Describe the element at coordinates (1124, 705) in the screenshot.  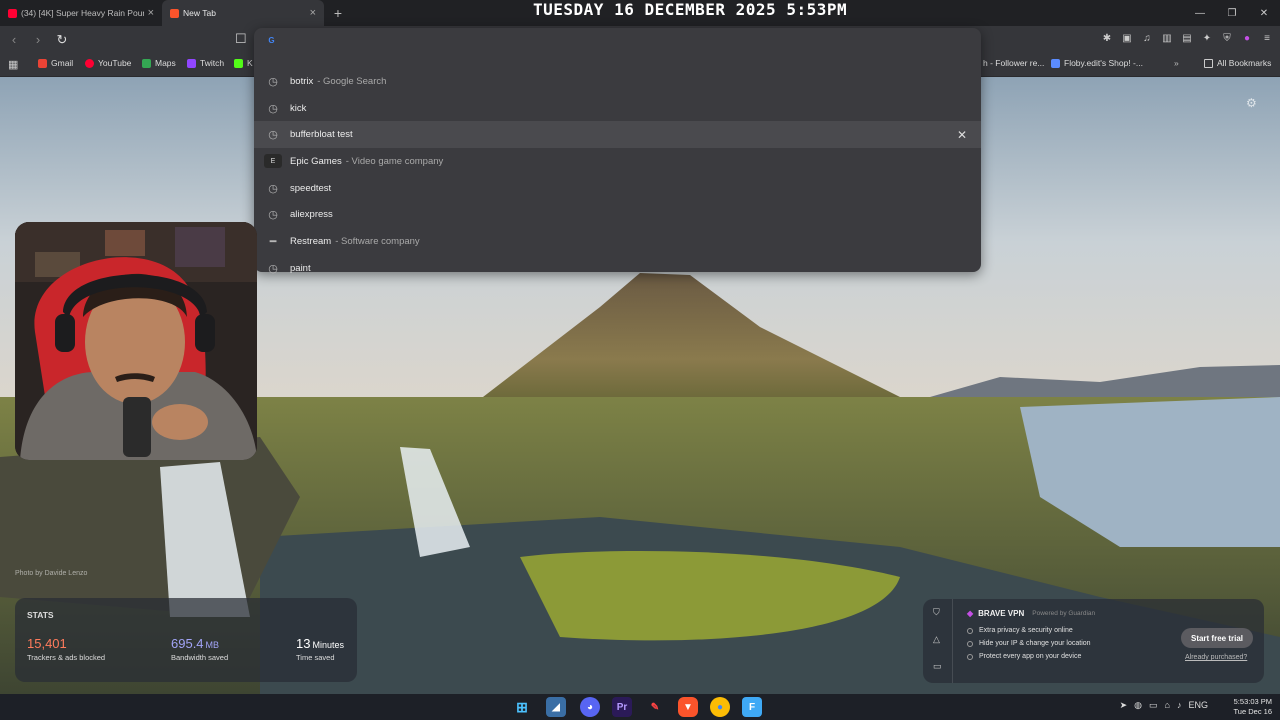
I see `tray-arrow-icon: ➤` at that location.